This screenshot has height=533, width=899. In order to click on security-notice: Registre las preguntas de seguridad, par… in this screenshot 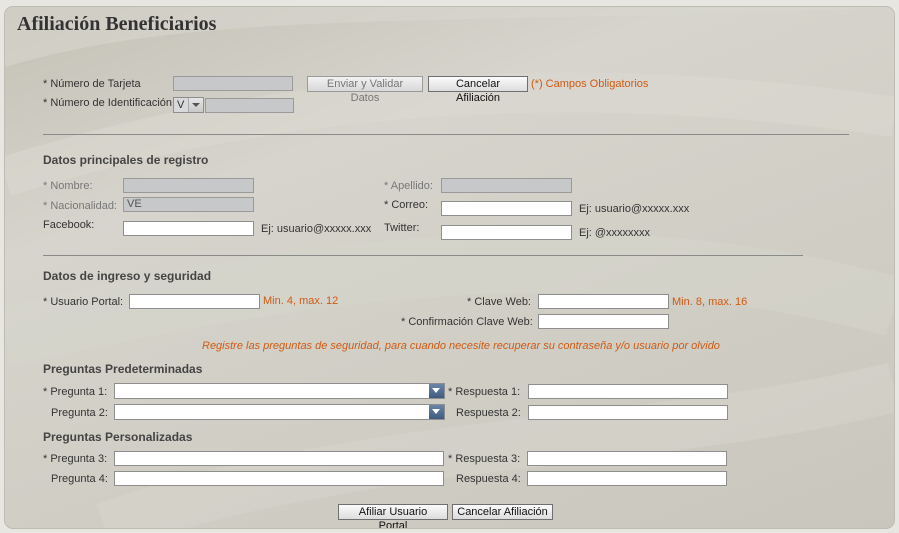, I will do `click(461, 346)`.